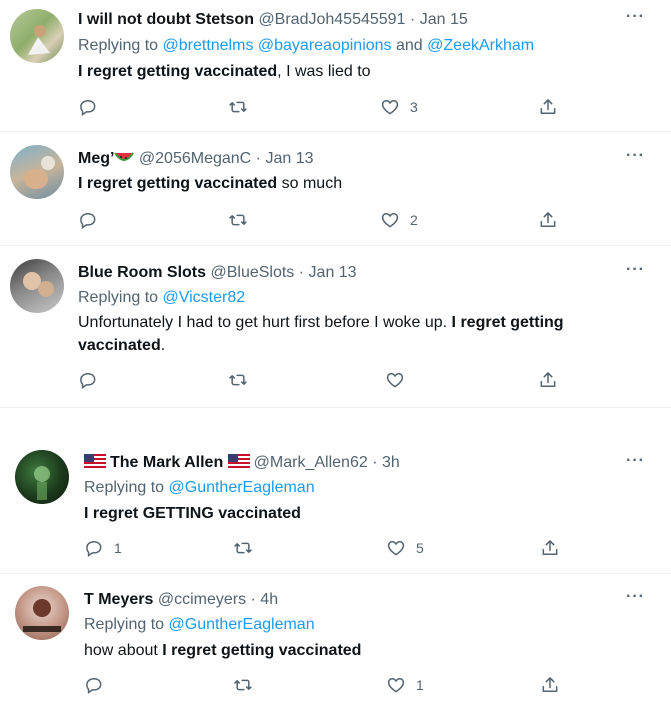  I want to click on replying-to: Replying to @GuntherEagleman, so click(199, 488).